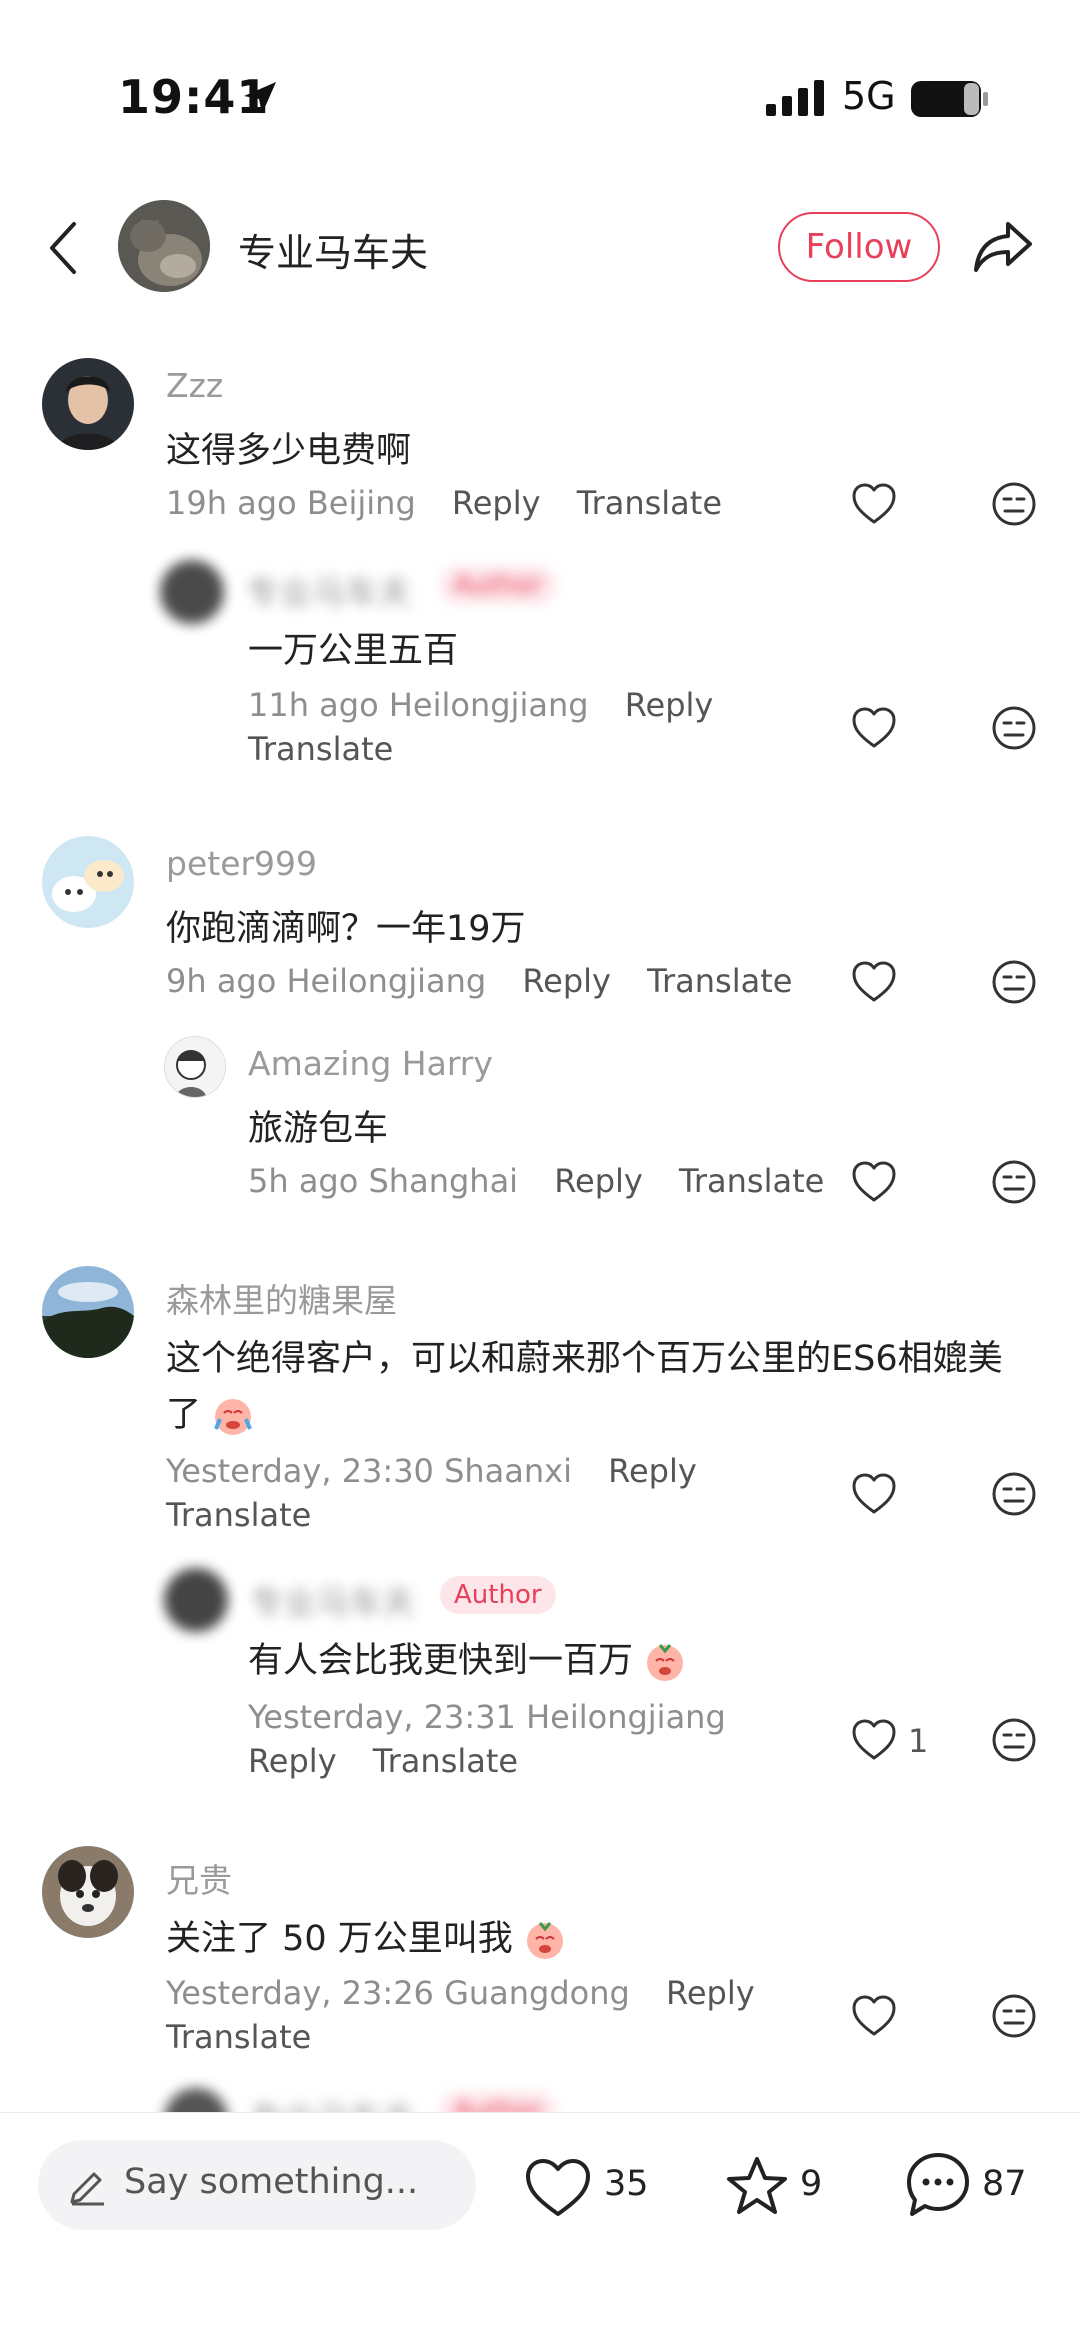 This screenshot has width=1080, height=2345. I want to click on comment-text: 旅游包车, so click(318, 1129).